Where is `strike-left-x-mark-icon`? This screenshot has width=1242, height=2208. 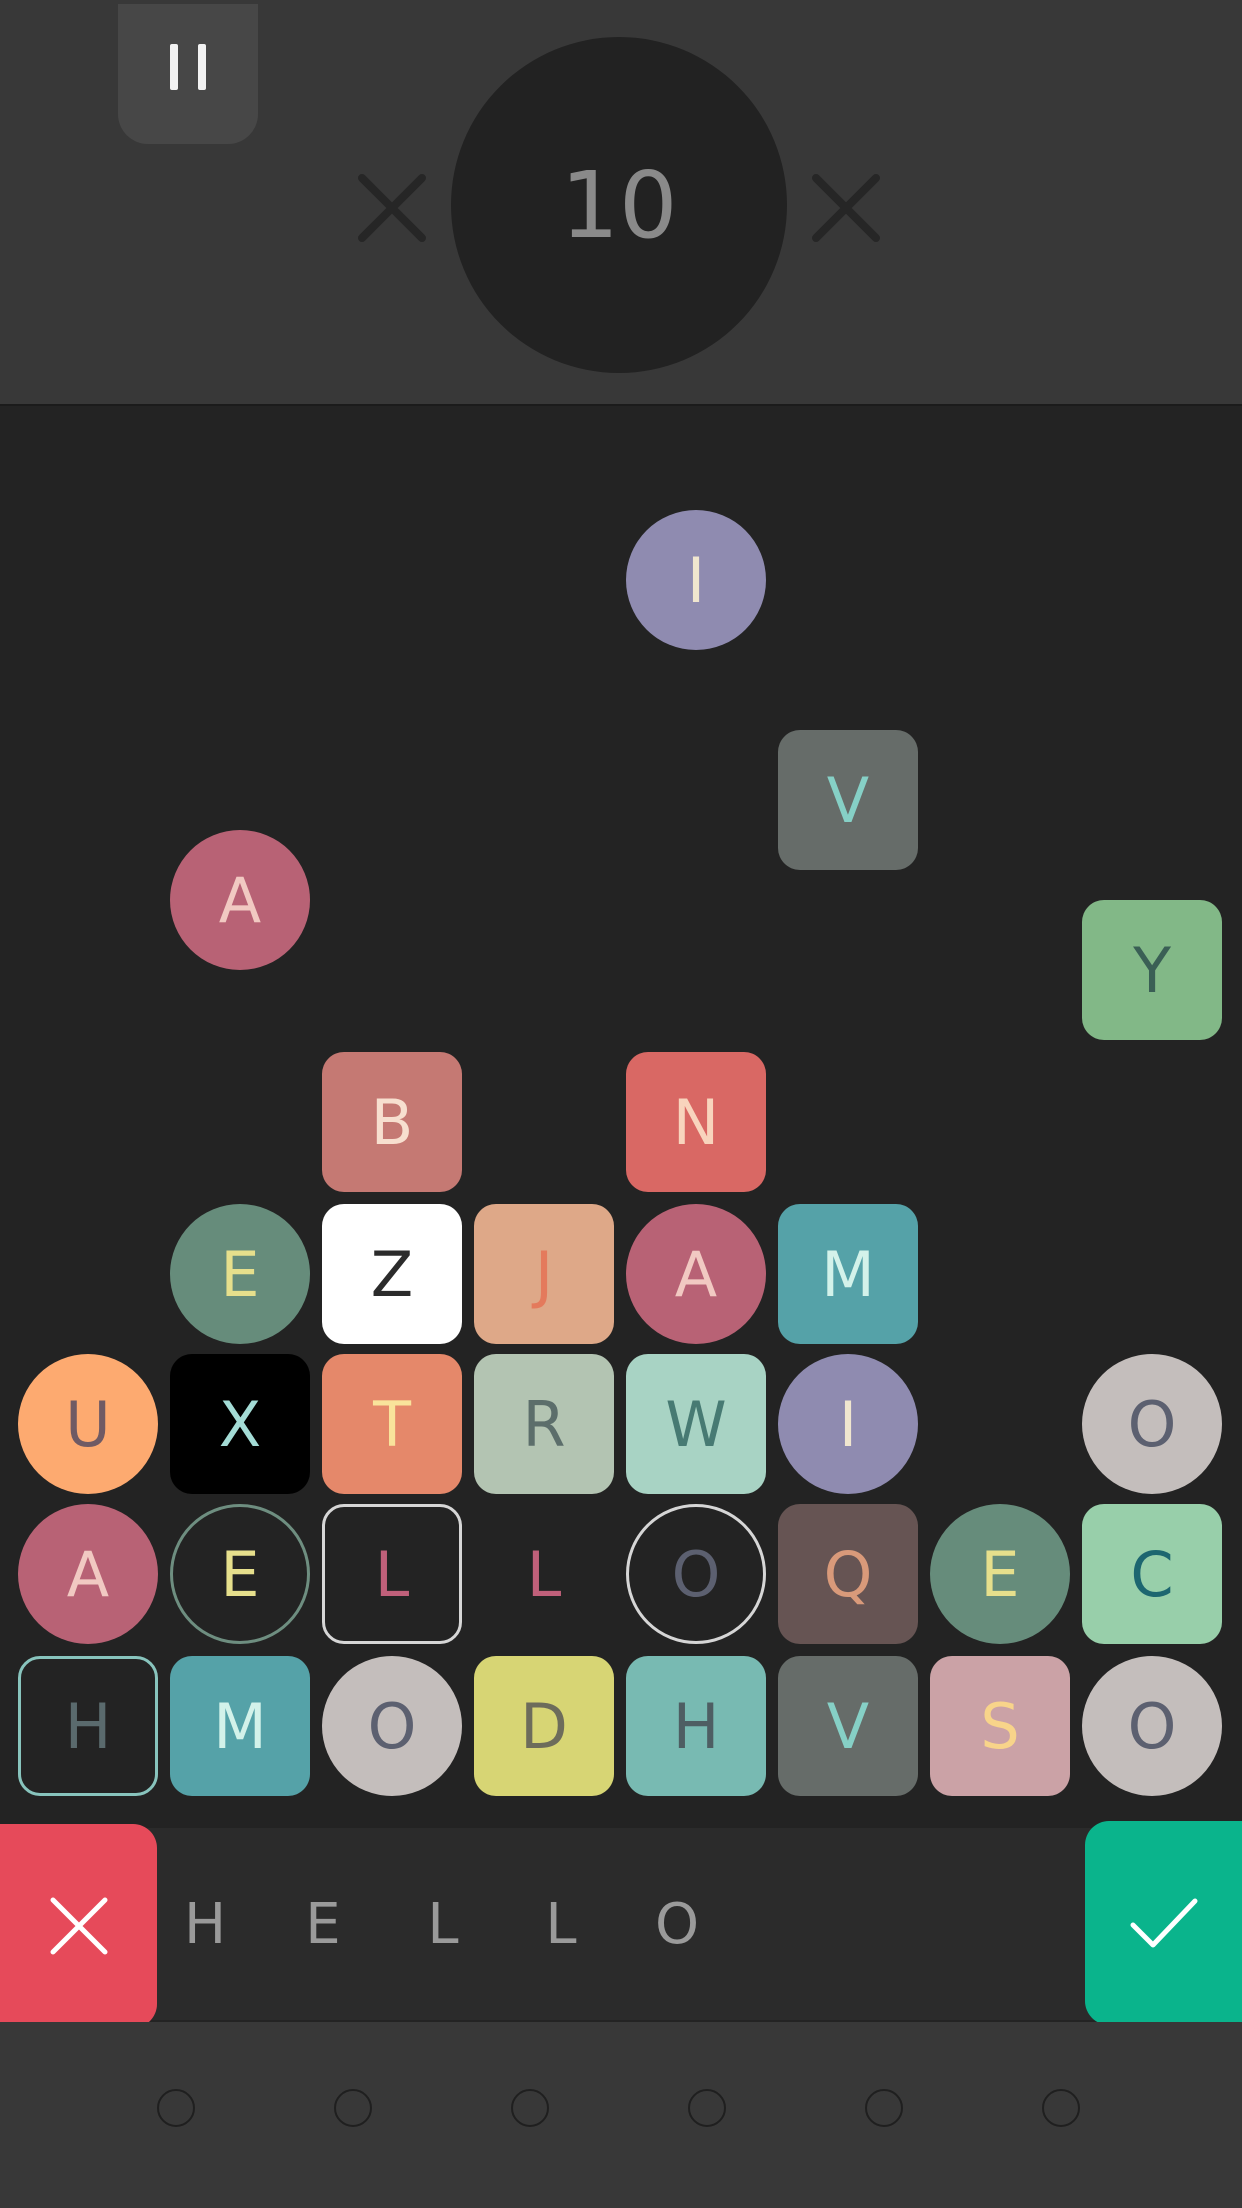
strike-left-x-mark-icon is located at coordinates (392, 208).